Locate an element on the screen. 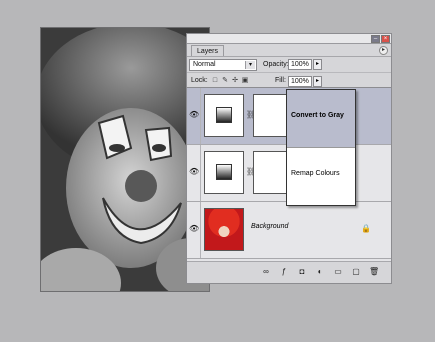 This screenshot has width=435, height=342. fill-label: Fill: is located at coordinates (280, 80).